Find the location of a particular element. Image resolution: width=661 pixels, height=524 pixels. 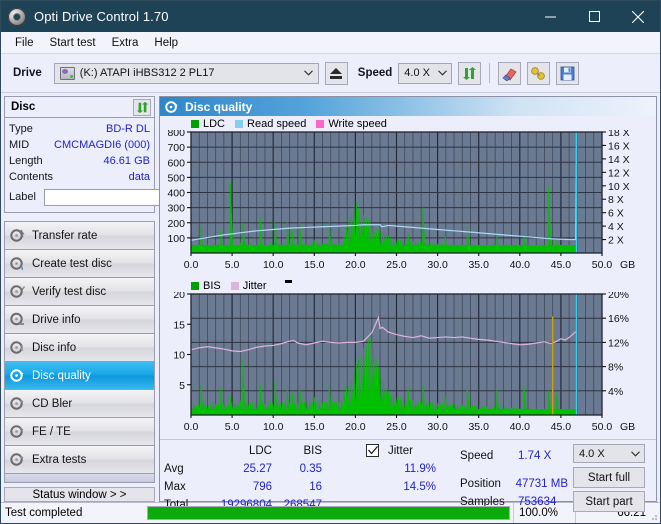

ldc-chart-legend: LDC Read speed Write speed is located at coordinates (408, 123).